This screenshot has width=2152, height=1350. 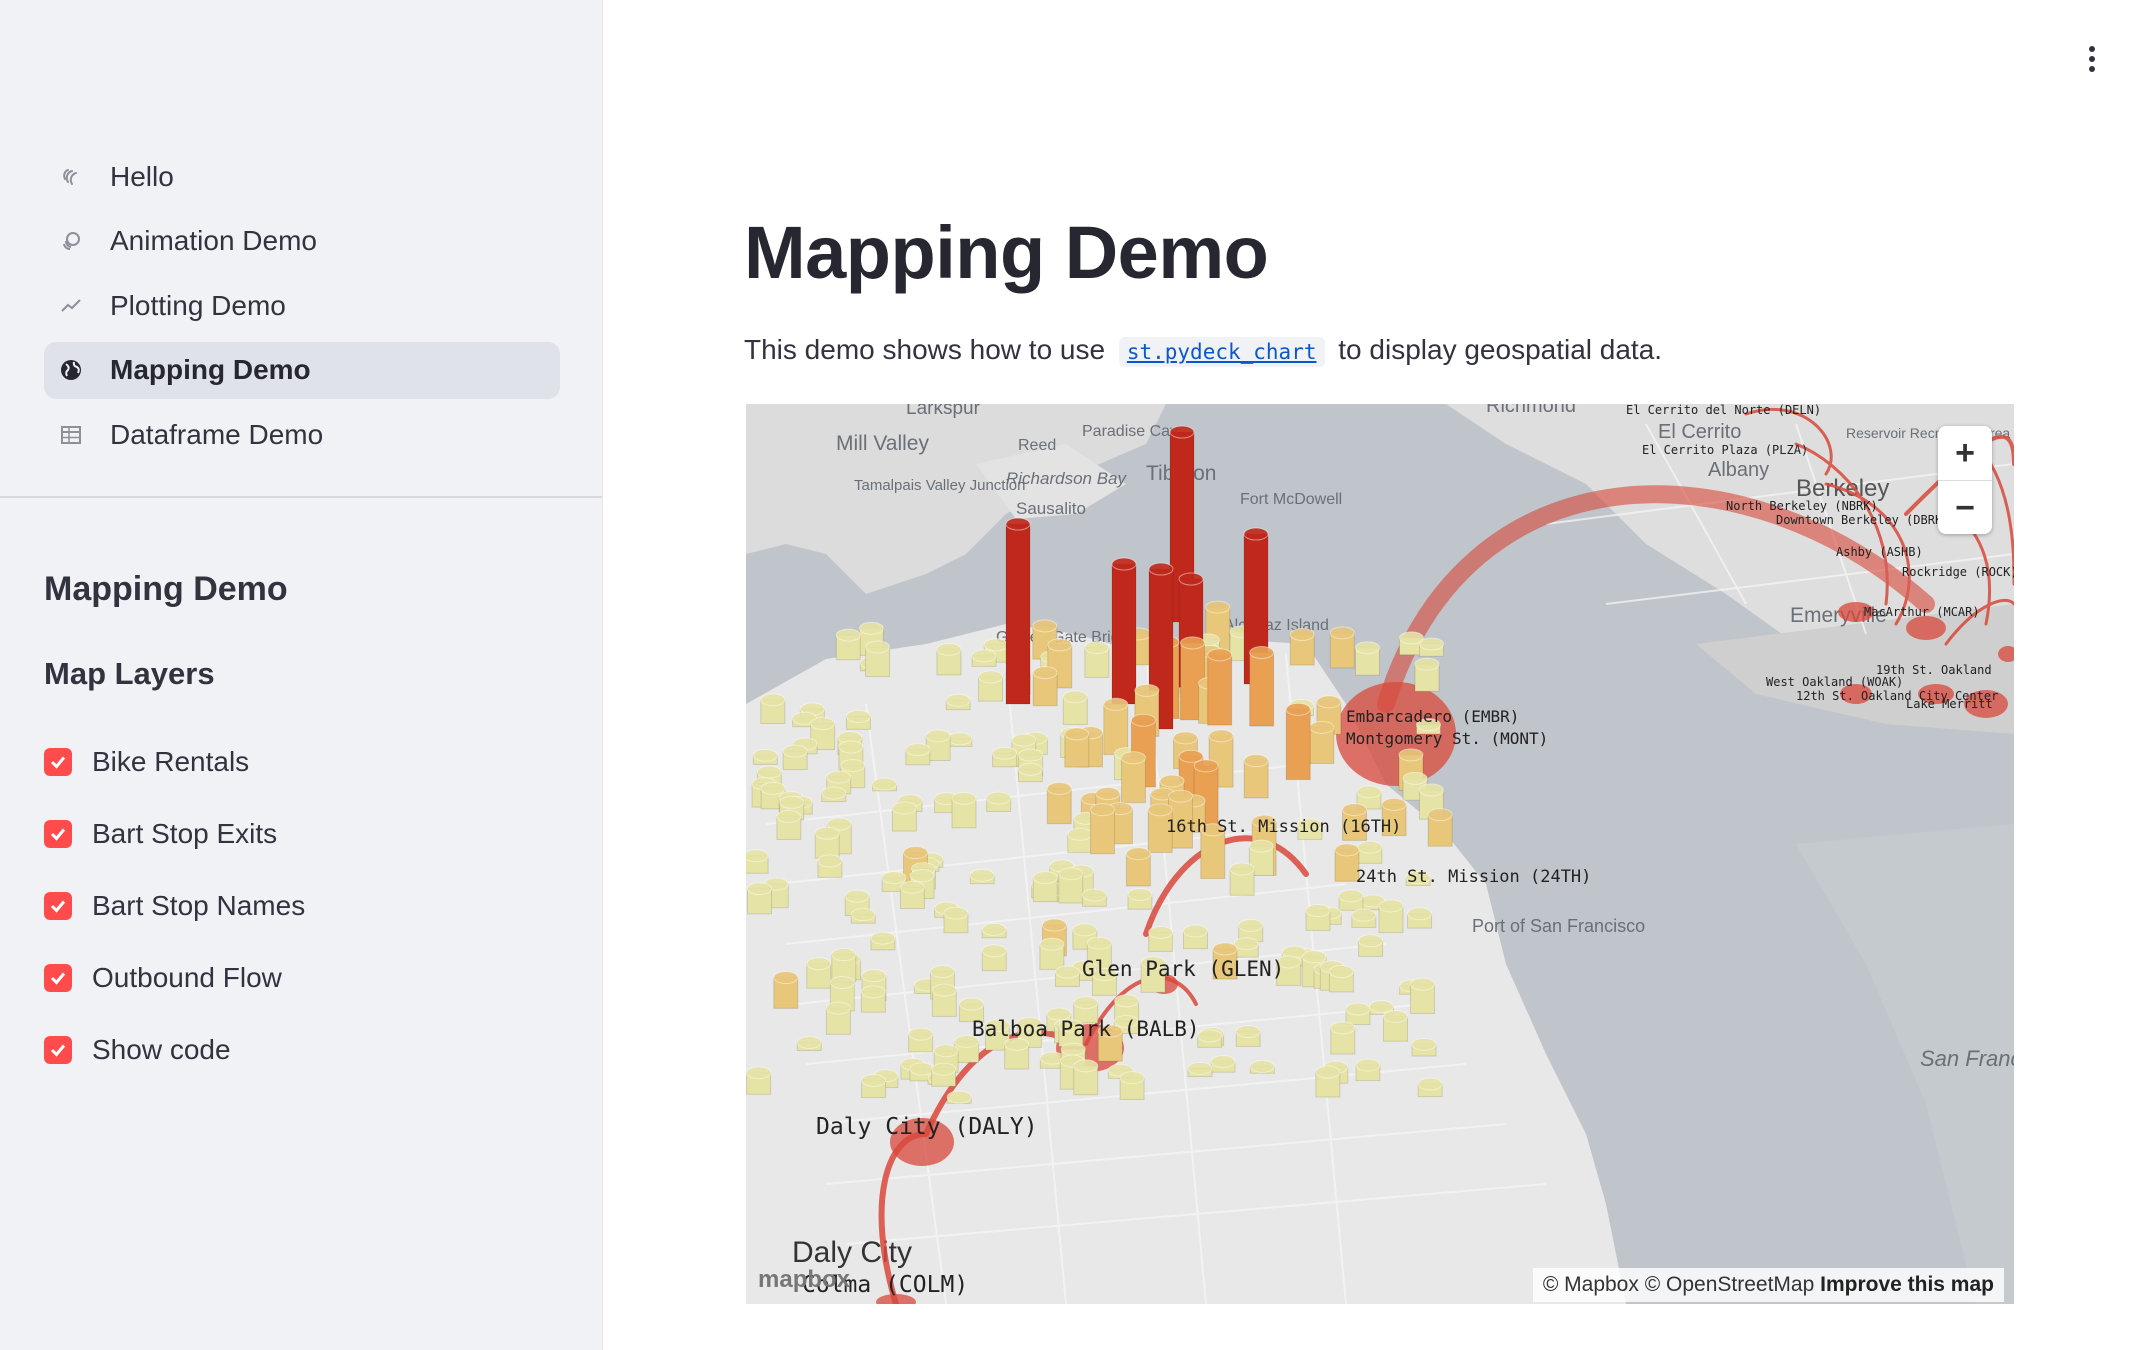 I want to click on stop-label-embr: Embarcadero (EMBR), so click(x=1432, y=716).